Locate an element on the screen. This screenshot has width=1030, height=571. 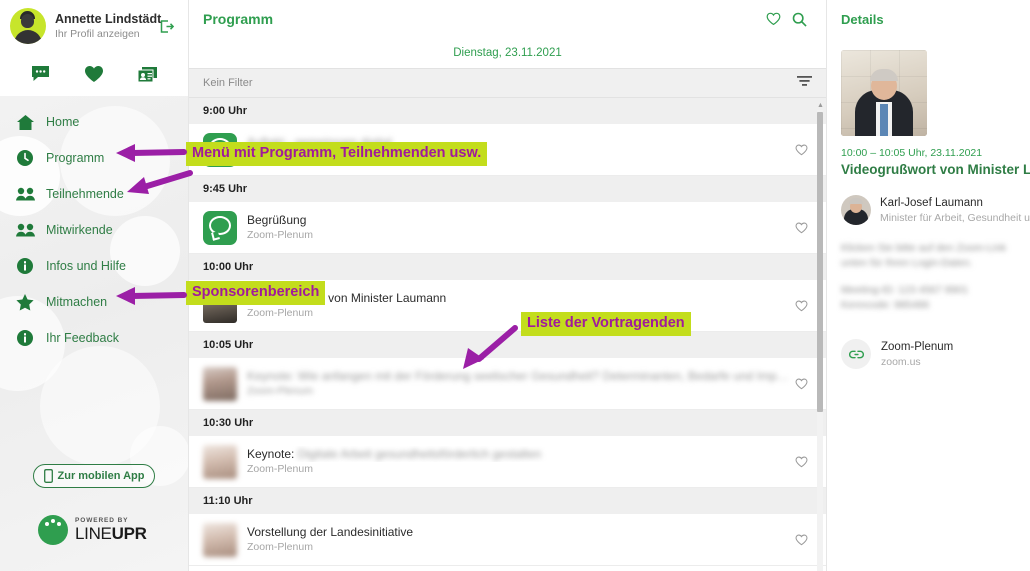
speaker-role: Minister für Arbeit, Gesundheit und S is located at coordinates (955, 217).